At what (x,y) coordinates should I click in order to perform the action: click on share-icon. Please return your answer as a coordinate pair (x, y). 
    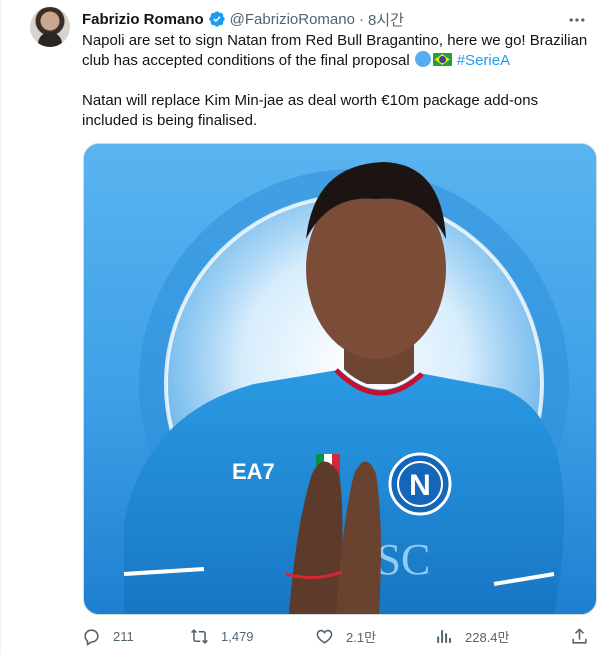
    Looking at the image, I should click on (579, 635).